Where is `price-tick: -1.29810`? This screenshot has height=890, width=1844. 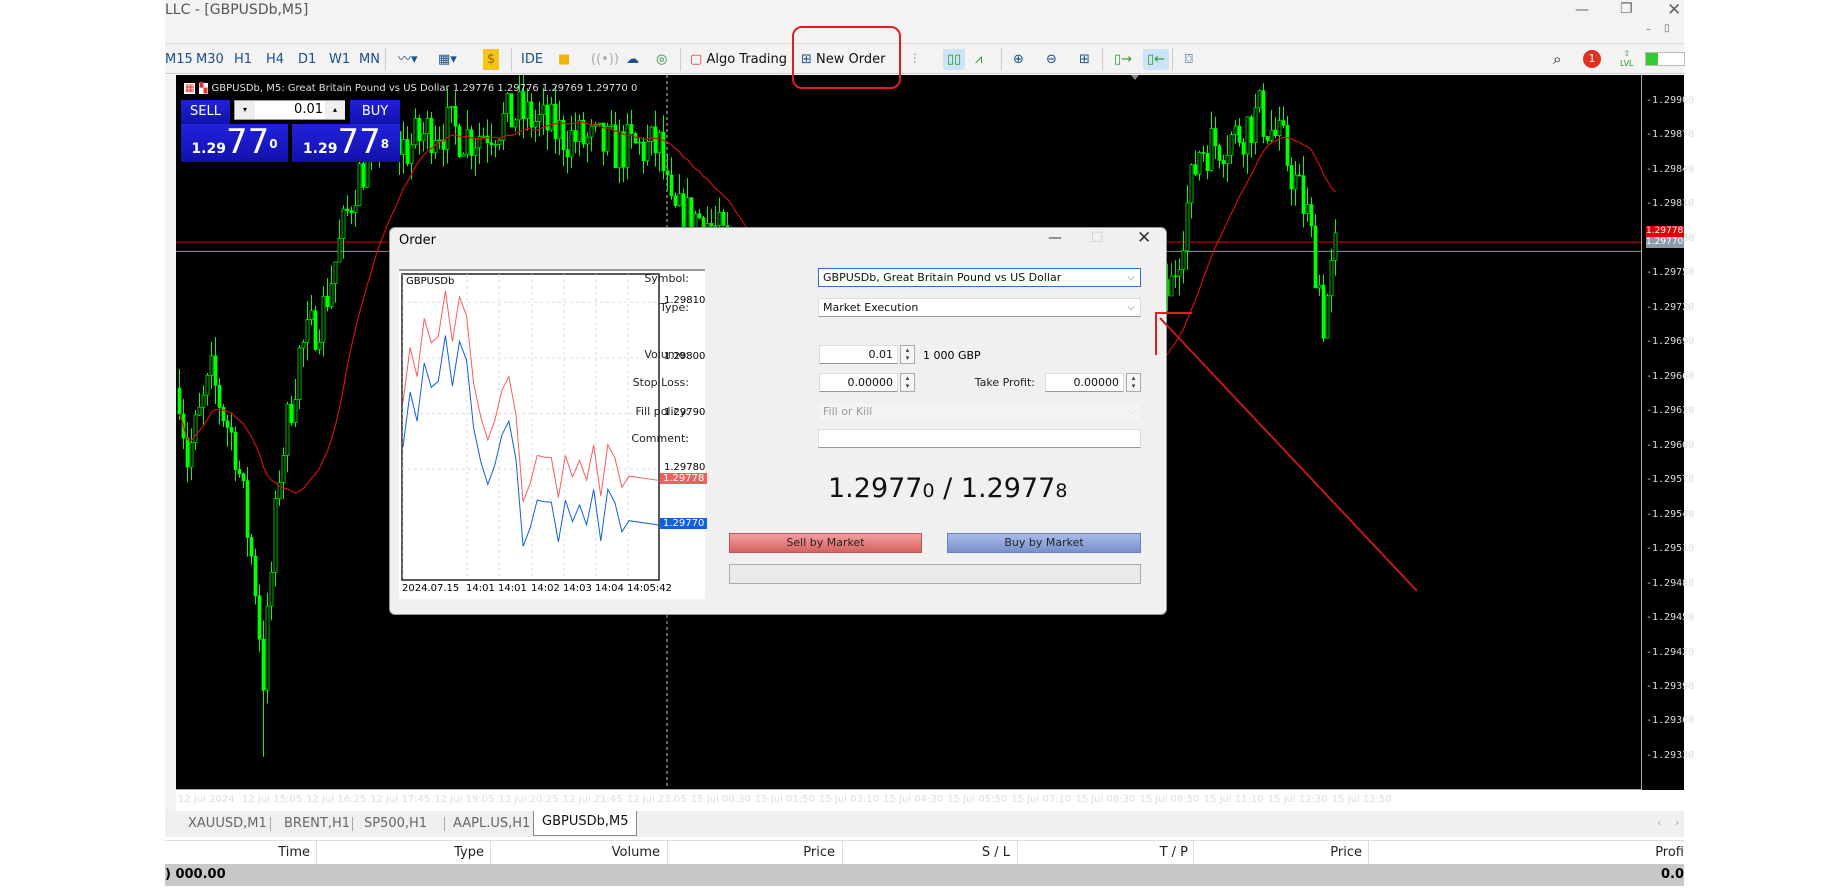 price-tick: -1.29810 is located at coordinates (1670, 204).